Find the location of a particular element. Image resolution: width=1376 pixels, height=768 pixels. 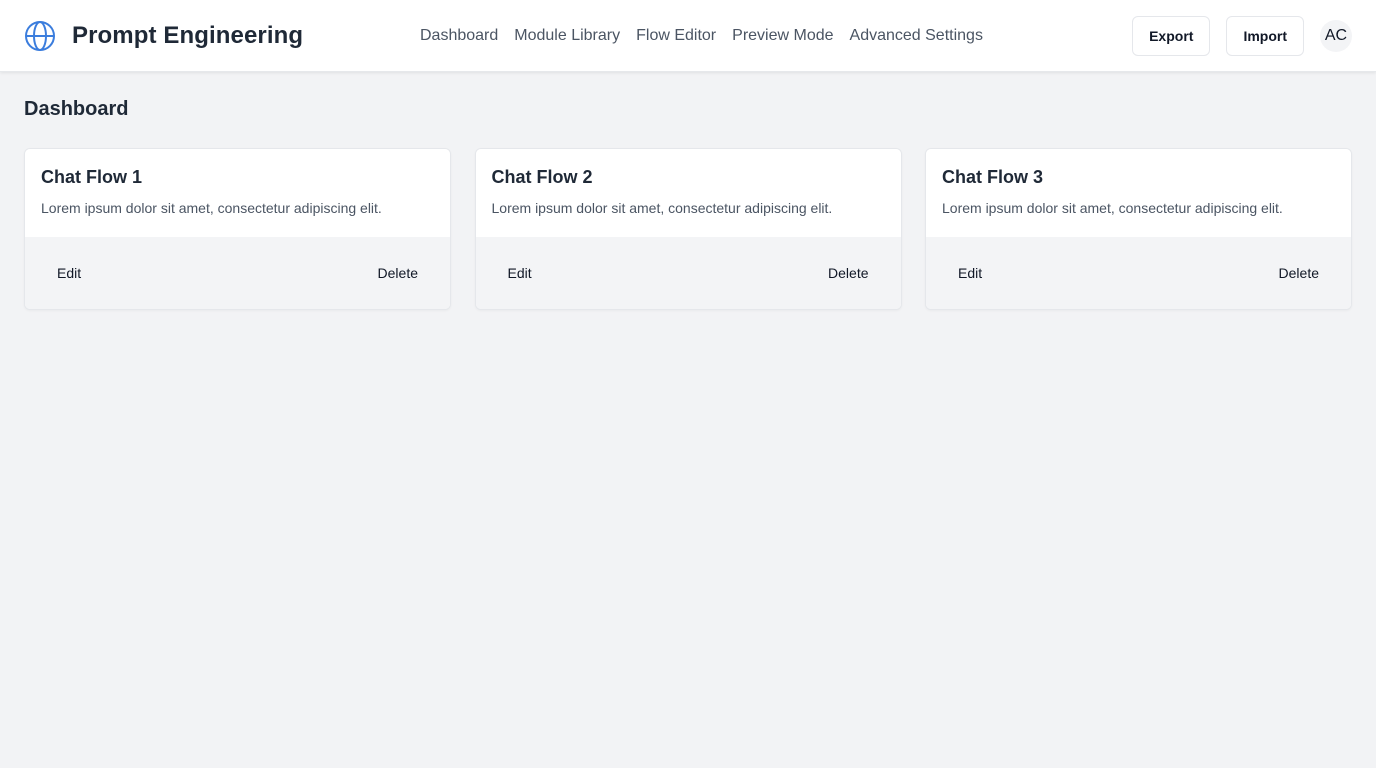

brand: Prompt Engineering is located at coordinates (163, 36).